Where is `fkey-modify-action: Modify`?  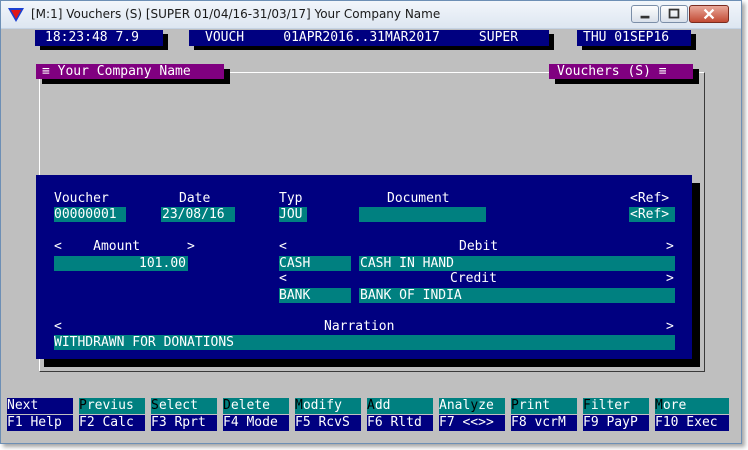
fkey-modify-action: Modify is located at coordinates (328, 406).